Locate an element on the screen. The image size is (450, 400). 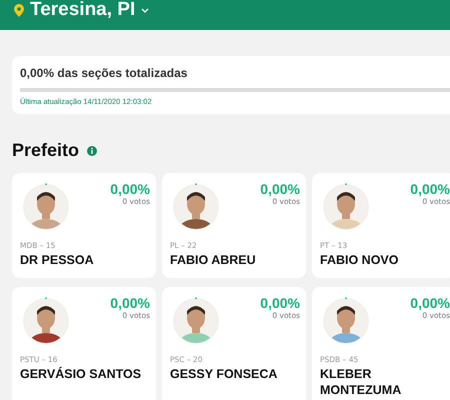
candidate-name: GERVÁSIO SANTOS is located at coordinates (81, 374).